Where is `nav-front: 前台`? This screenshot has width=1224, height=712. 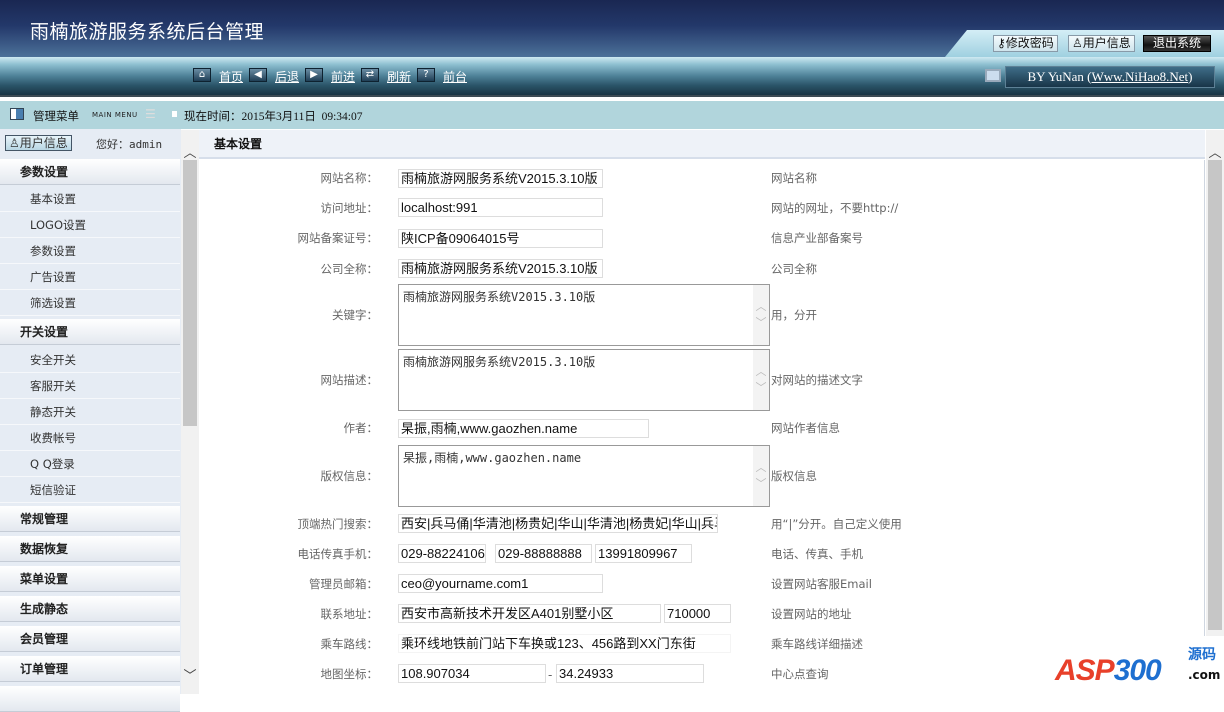
nav-front: 前台 is located at coordinates (455, 76).